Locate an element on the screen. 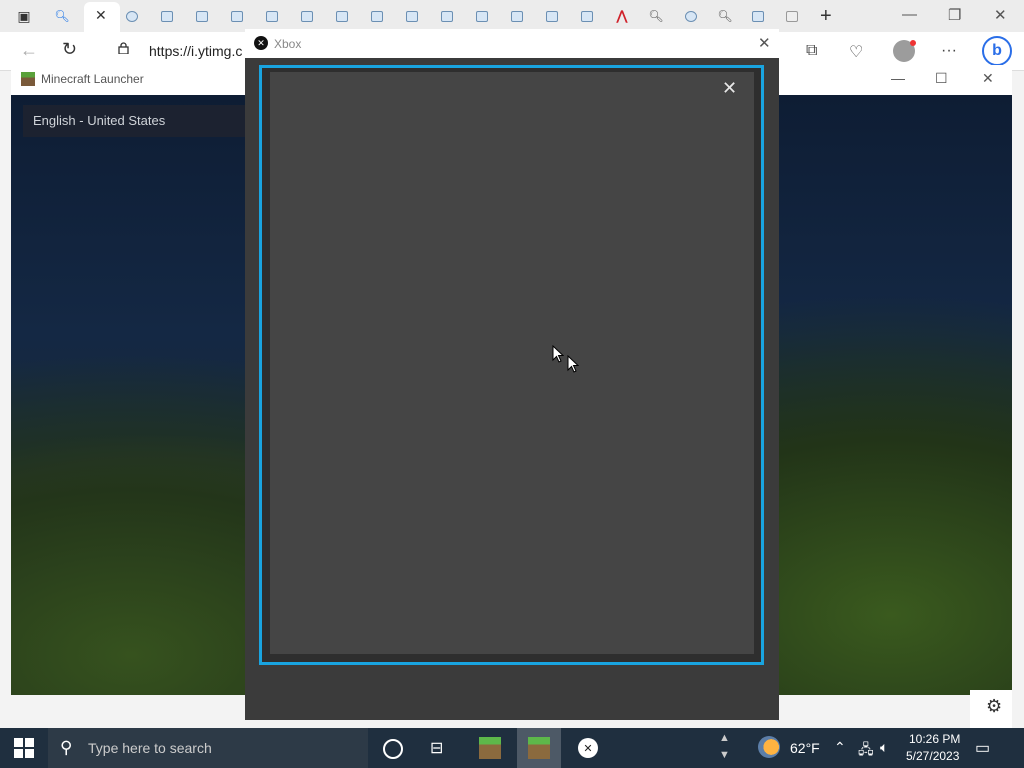  new-tab-button: + is located at coordinates (826, 16).